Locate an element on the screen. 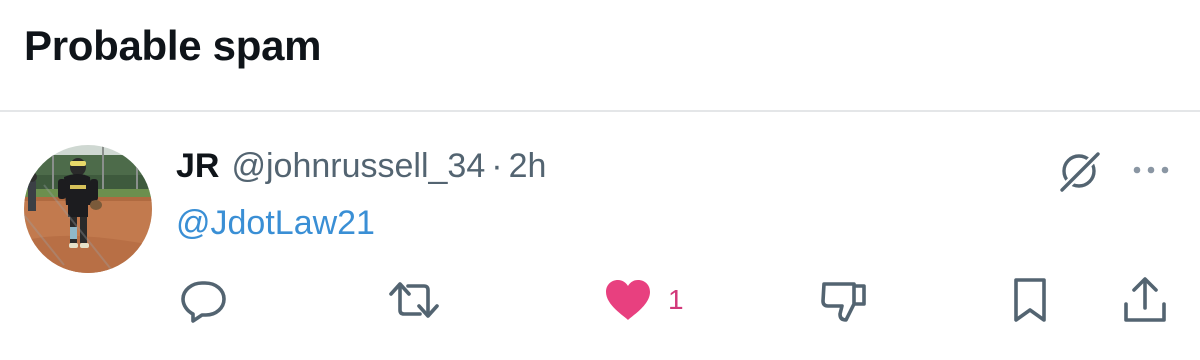 This screenshot has width=1200, height=360. baseball-player-avatar-icon is located at coordinates (88, 209).